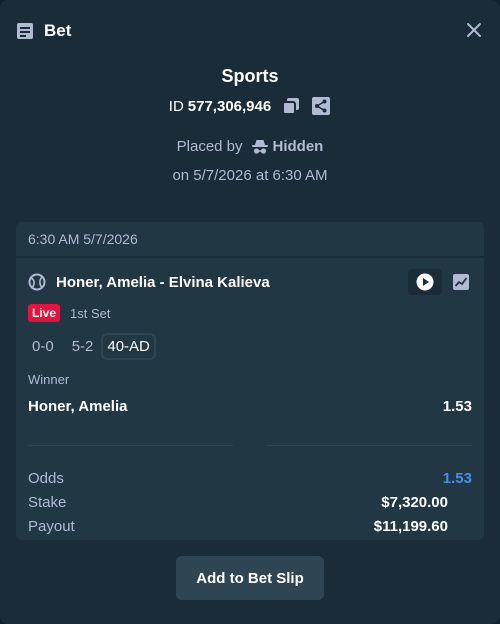  What do you see at coordinates (51, 526) in the screenshot?
I see `payout-label: Payout` at bounding box center [51, 526].